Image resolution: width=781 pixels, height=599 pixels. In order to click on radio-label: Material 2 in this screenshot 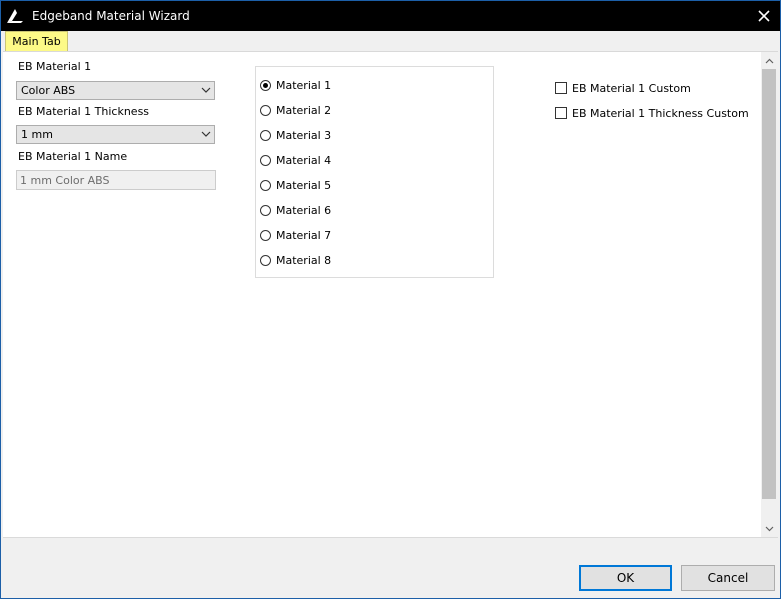, I will do `click(304, 110)`.